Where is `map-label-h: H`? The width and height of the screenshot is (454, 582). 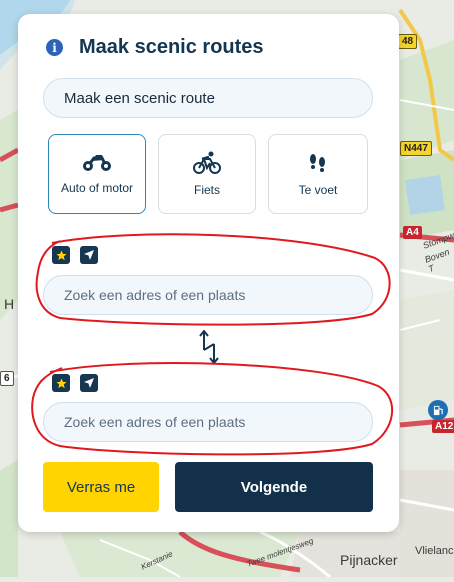 map-label-h: H is located at coordinates (9, 304).